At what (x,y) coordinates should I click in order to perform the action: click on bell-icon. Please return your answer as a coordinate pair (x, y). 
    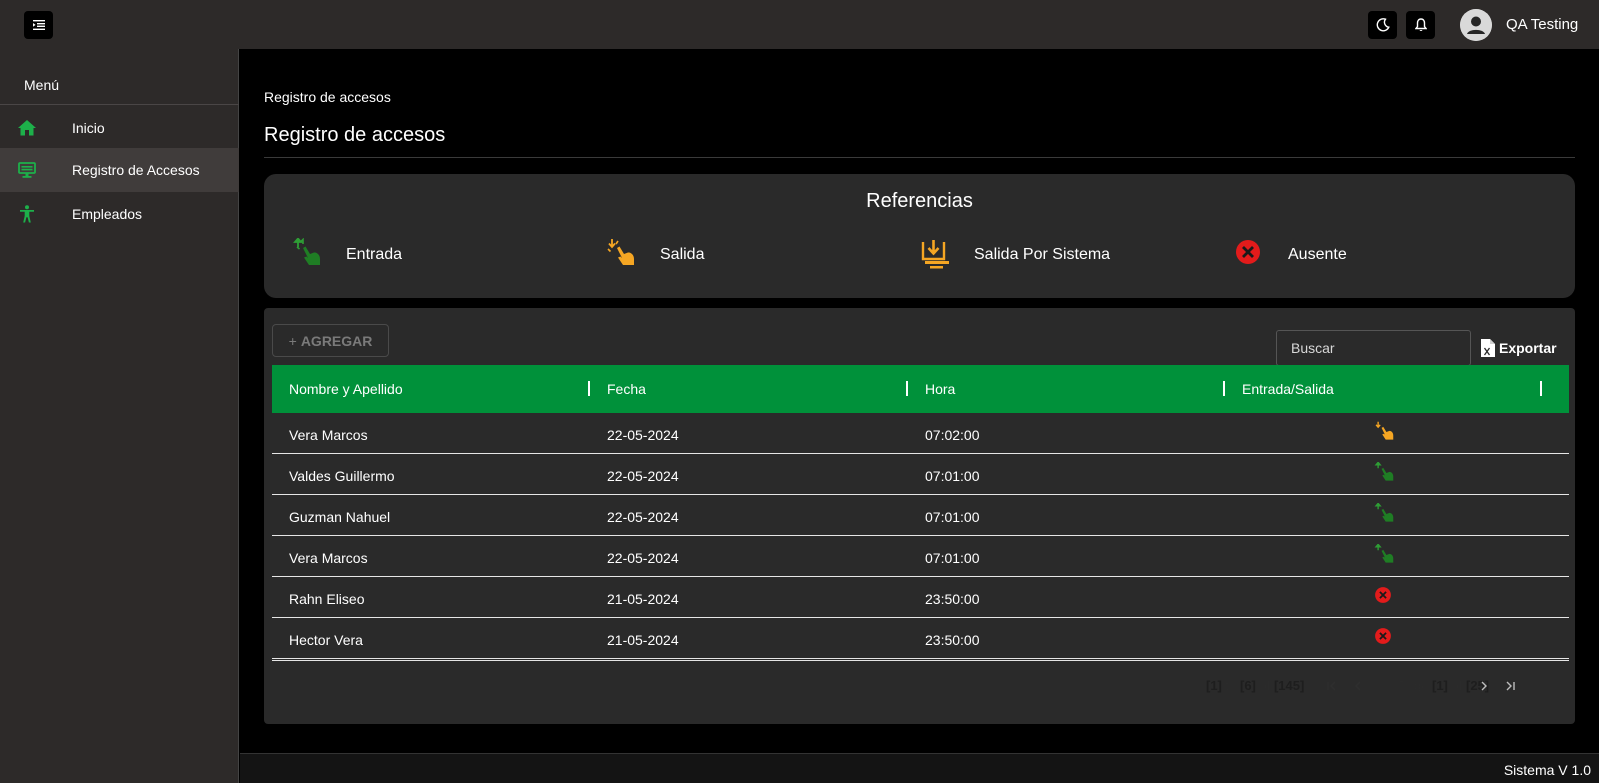
    Looking at the image, I should click on (1420, 25).